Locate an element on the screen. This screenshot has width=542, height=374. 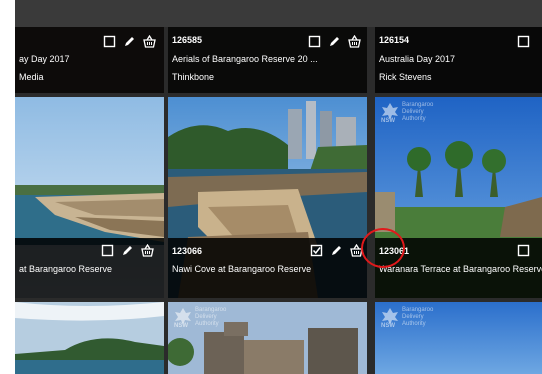
tile-author: Thinkbone is located at coordinates (193, 77).